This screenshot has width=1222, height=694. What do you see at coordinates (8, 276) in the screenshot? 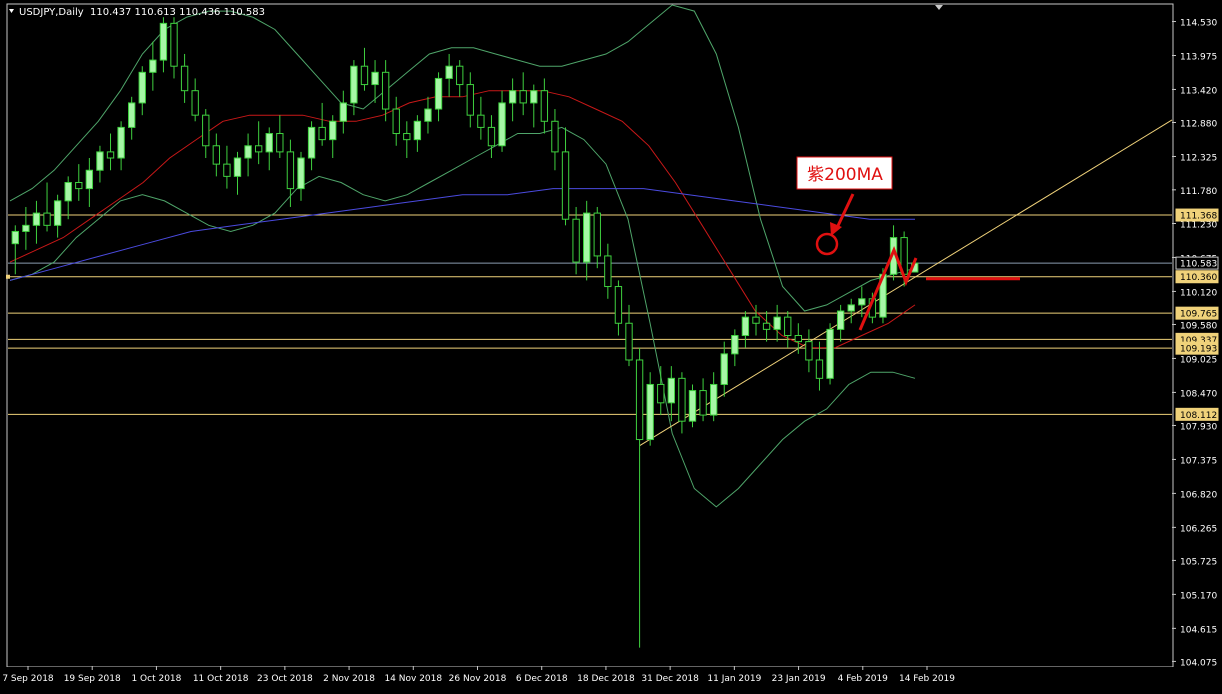
I see `level-anchor-marker` at bounding box center [8, 276].